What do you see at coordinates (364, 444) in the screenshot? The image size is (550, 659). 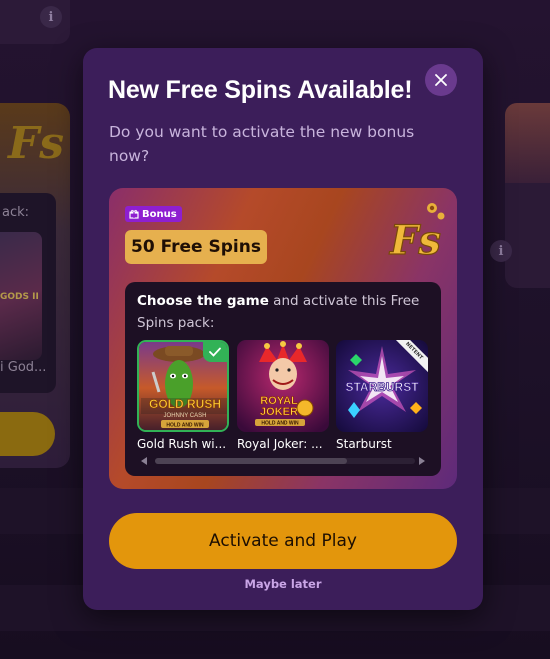 I see `game-name-starburst: Starburst` at bounding box center [364, 444].